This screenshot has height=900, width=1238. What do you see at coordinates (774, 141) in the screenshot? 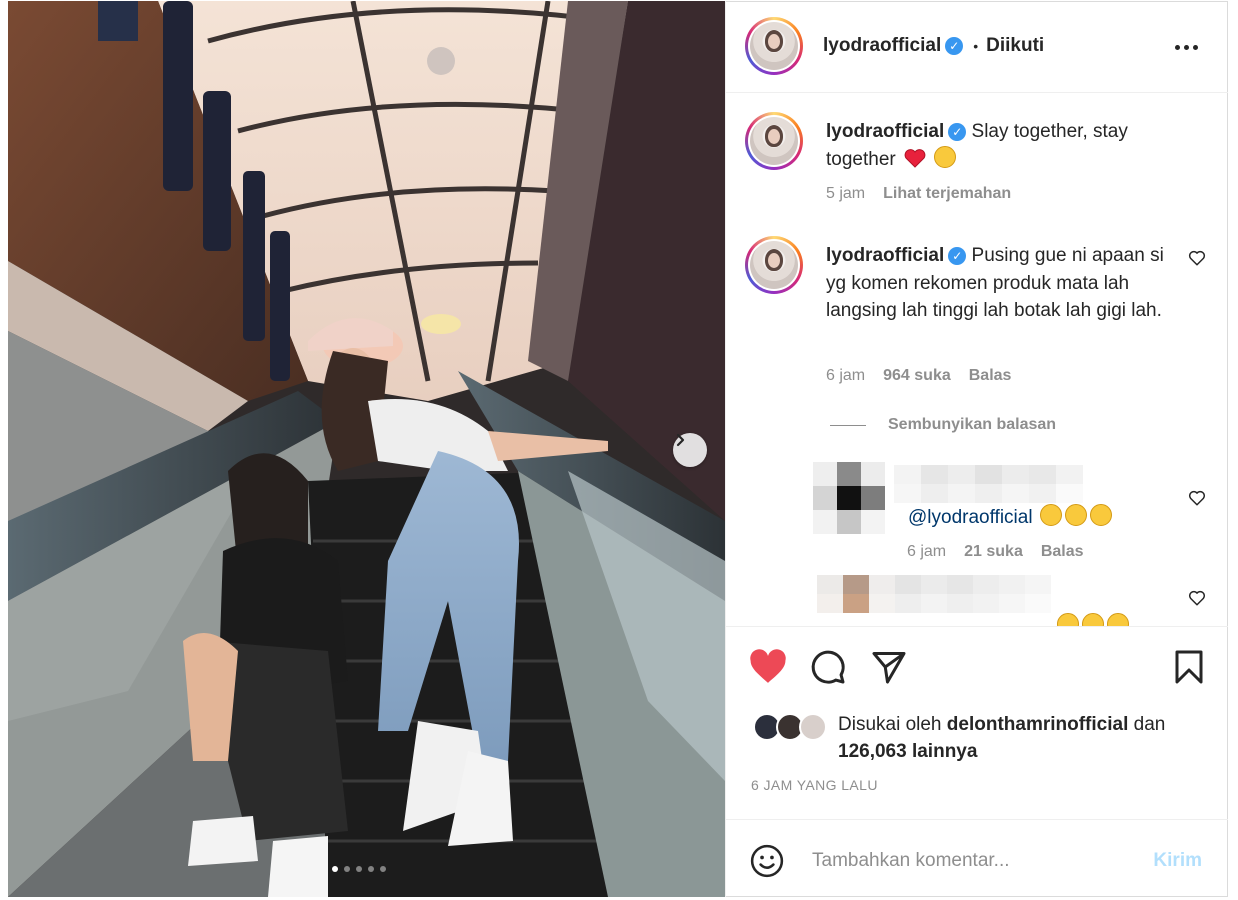
I see `caption-avatar` at bounding box center [774, 141].